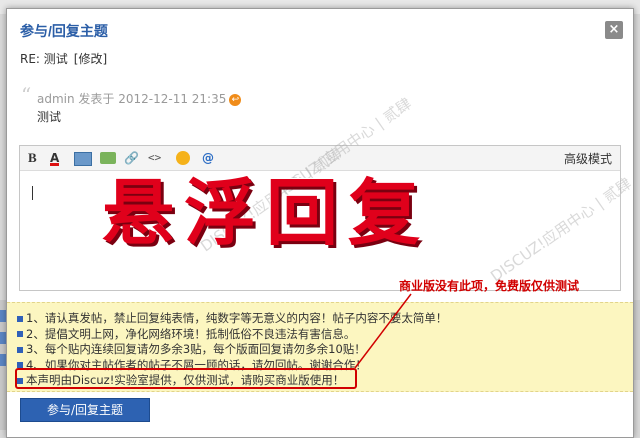 Image resolution: width=640 pixels, height=438 pixels. What do you see at coordinates (614, 30) in the screenshot?
I see `close-icon: ×` at bounding box center [614, 30].